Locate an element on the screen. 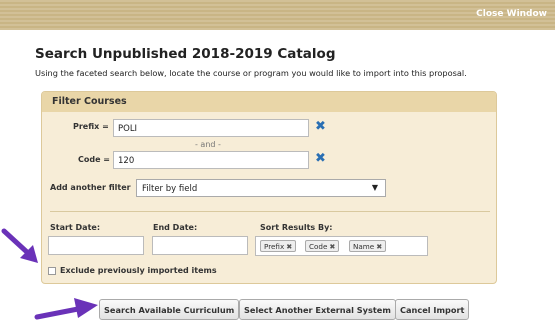 The width and height of the screenshot is (555, 322). add-filter-selected-value: Filter by field is located at coordinates (170, 189).